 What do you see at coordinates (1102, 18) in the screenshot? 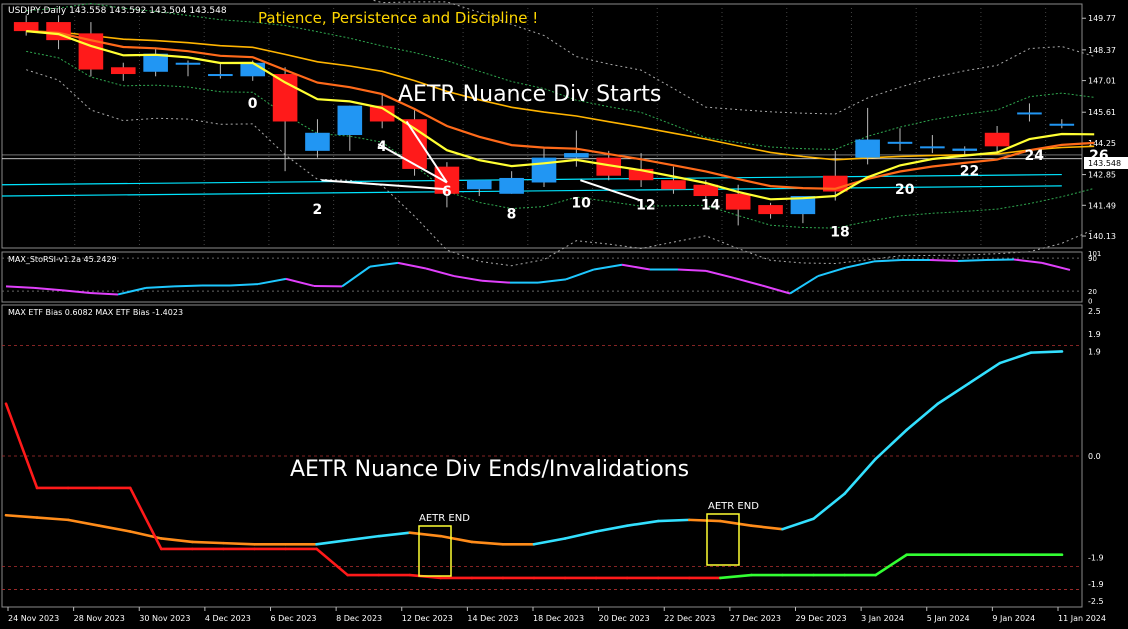
I see `y-tick-label: 149.77` at bounding box center [1102, 18].